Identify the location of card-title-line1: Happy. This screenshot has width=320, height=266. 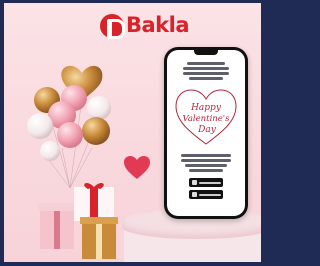
(206, 108).